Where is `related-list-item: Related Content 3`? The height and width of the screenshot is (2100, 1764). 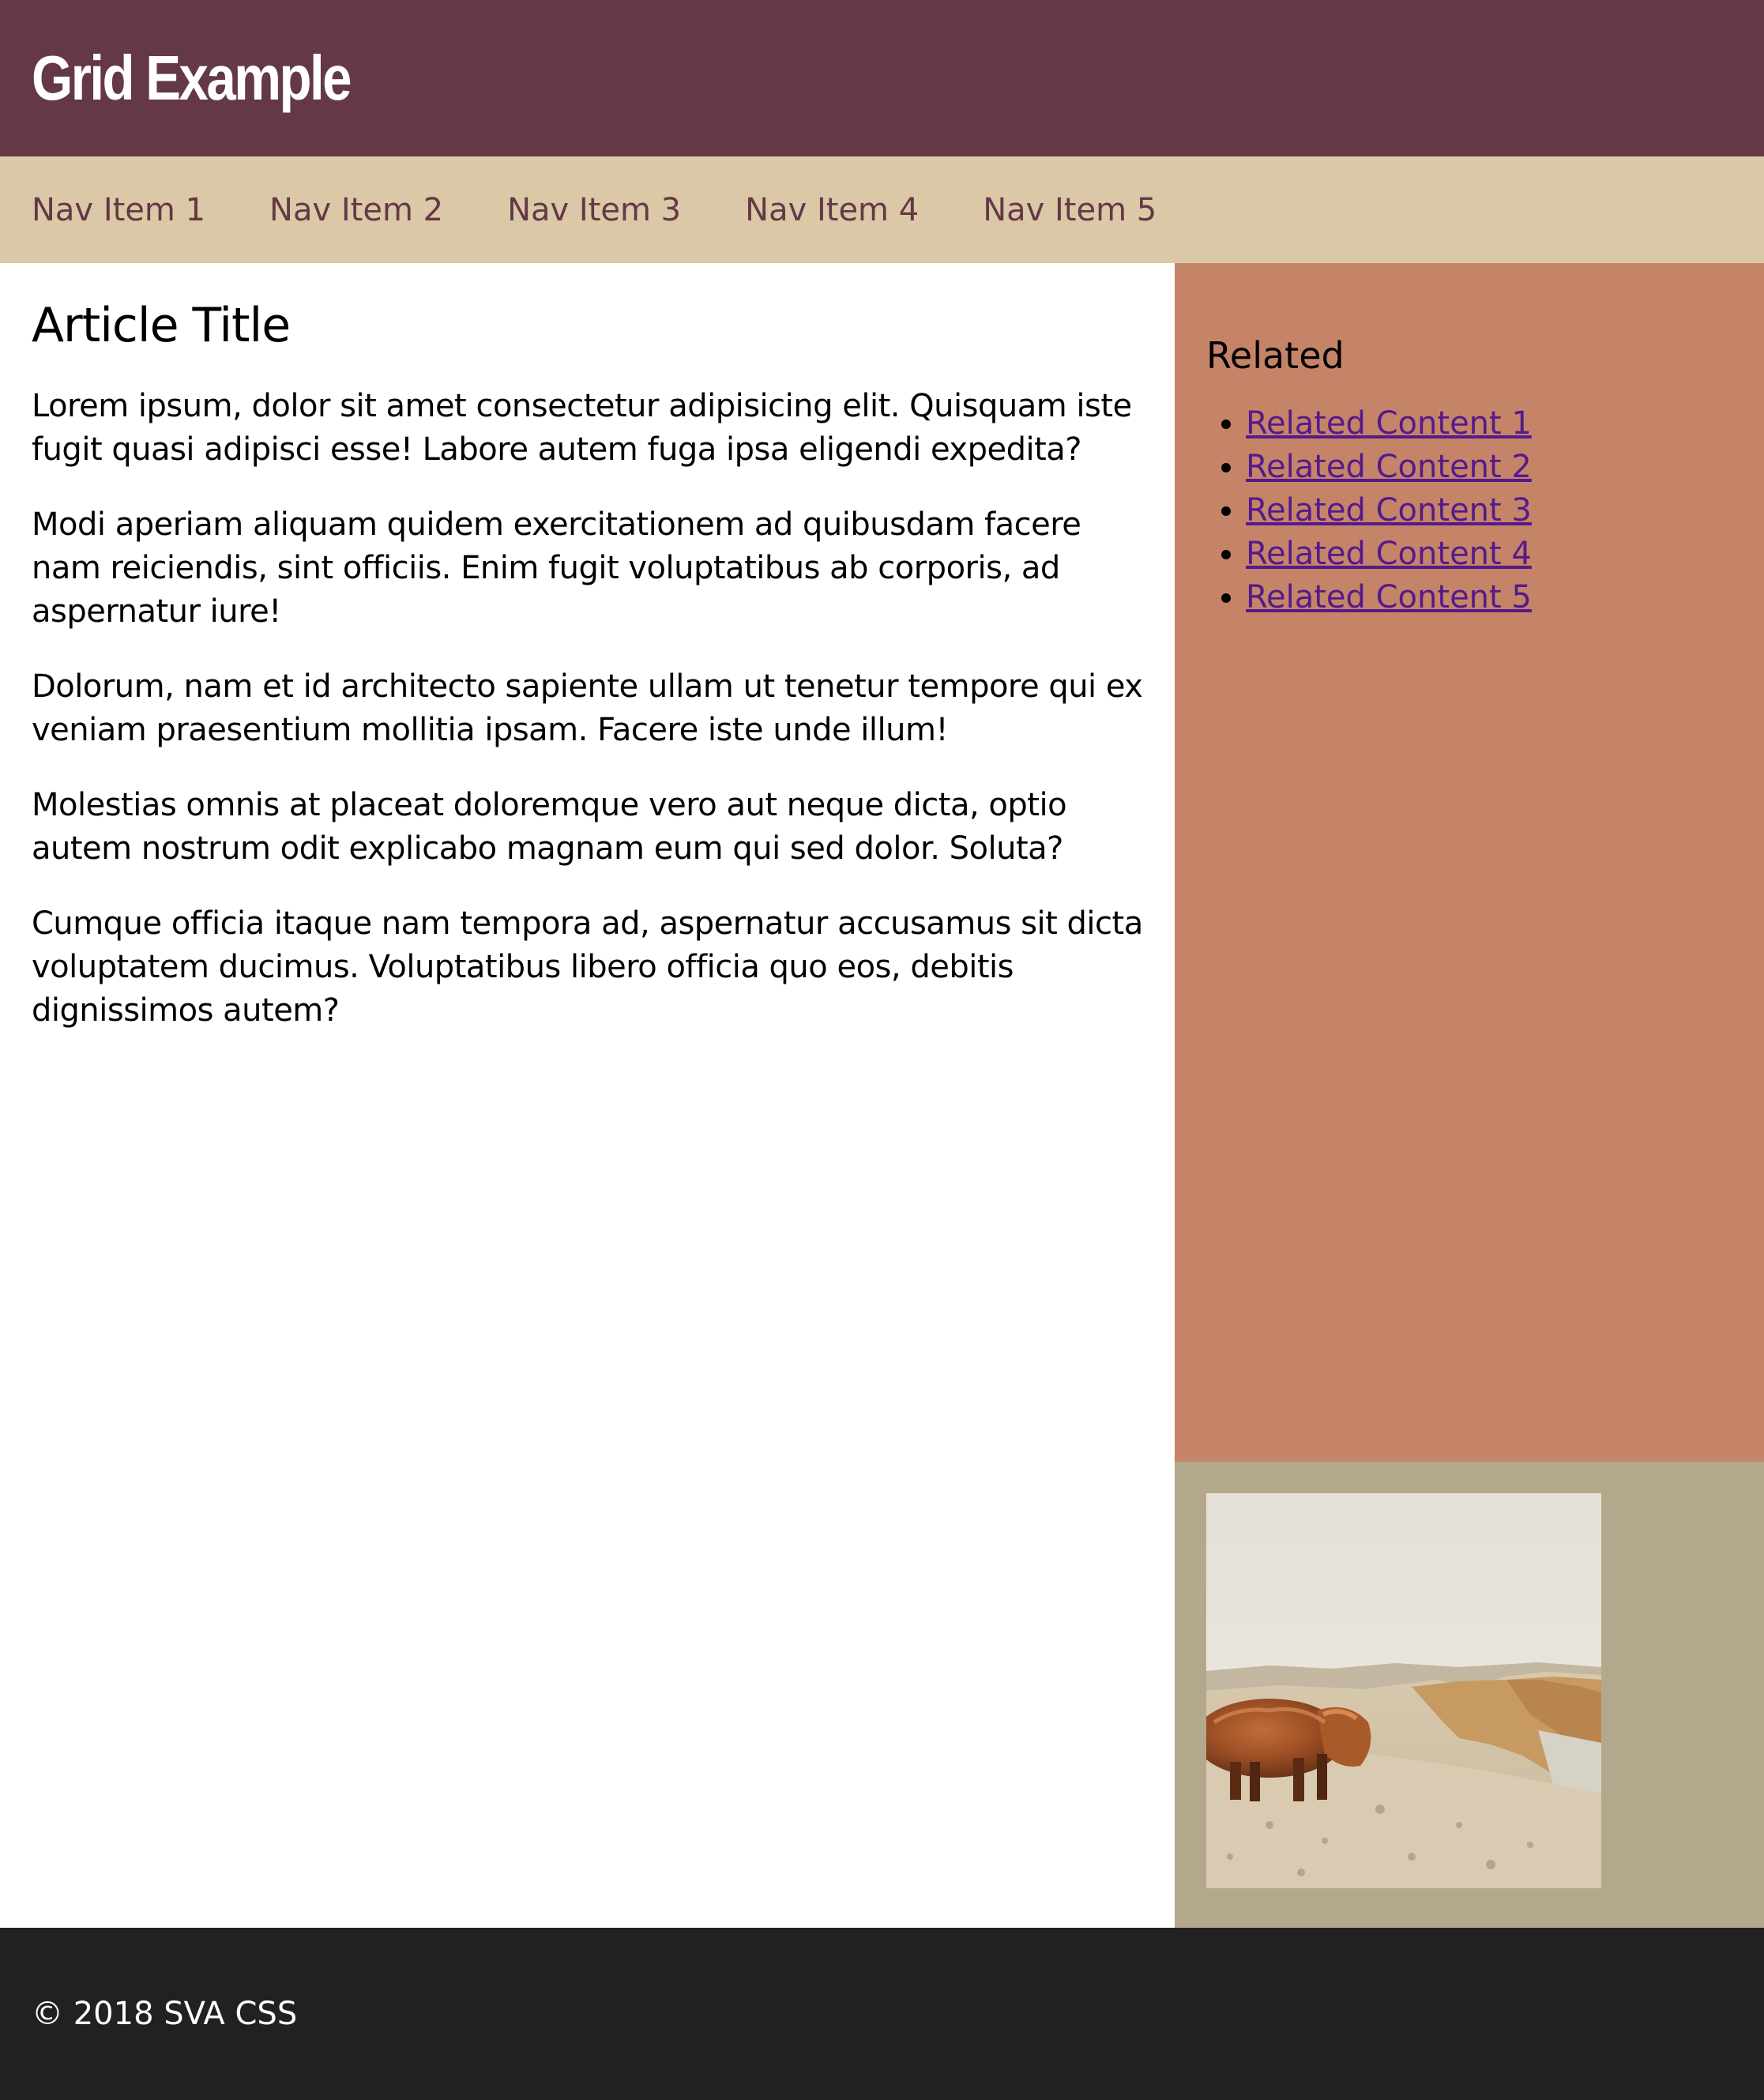
related-list-item: Related Content 3 is located at coordinates (1489, 511).